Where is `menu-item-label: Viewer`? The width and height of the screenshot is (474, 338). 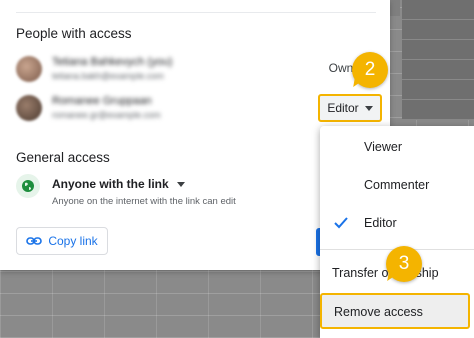 menu-item-label: Viewer is located at coordinates (383, 147).